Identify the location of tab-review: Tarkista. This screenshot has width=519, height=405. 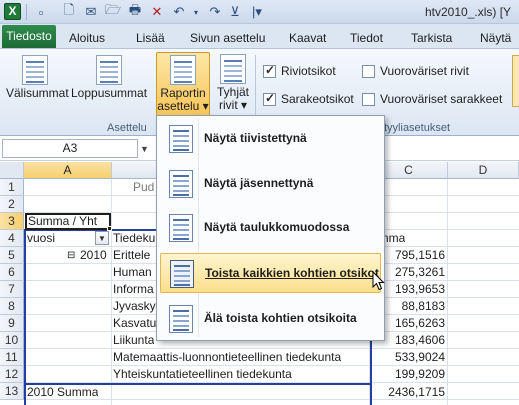
(431, 38).